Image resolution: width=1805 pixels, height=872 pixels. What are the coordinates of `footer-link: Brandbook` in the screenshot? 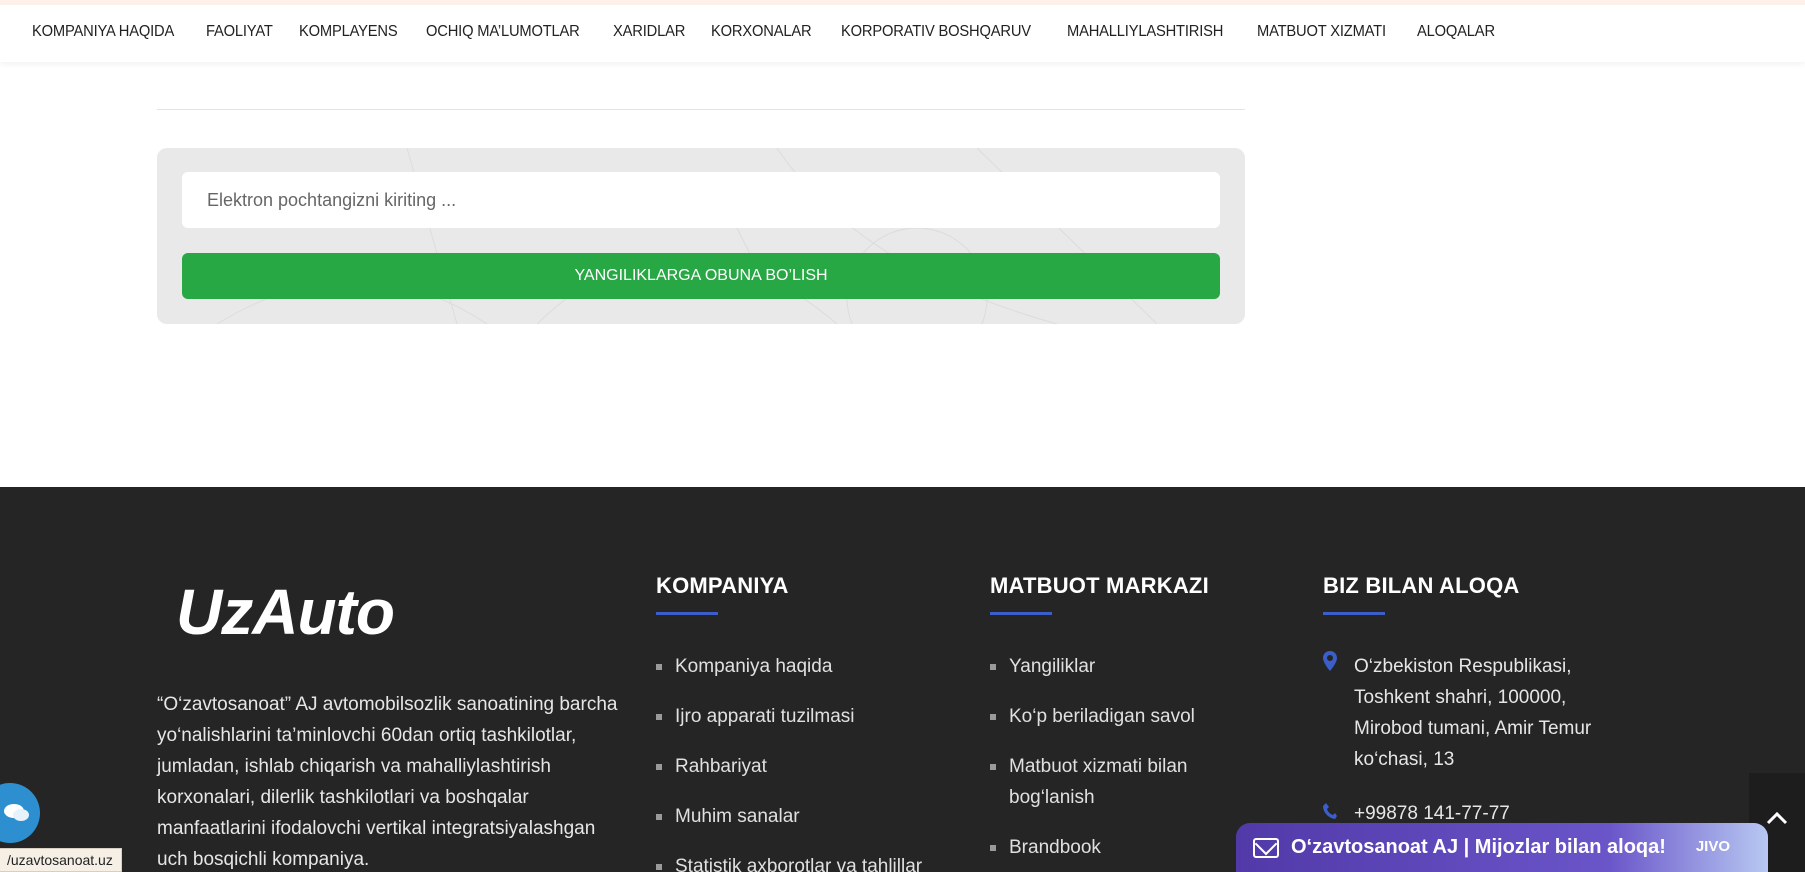 It's located at (1110, 847).